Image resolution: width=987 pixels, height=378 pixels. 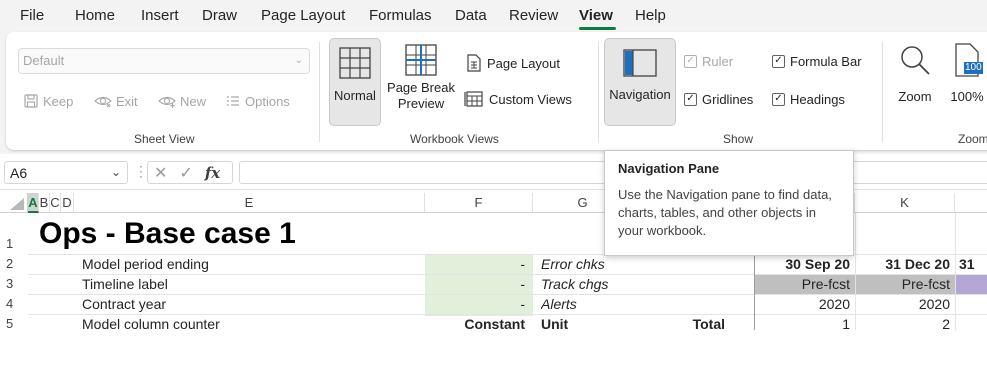 I want to click on page-layout-icon, so click(x=474, y=63).